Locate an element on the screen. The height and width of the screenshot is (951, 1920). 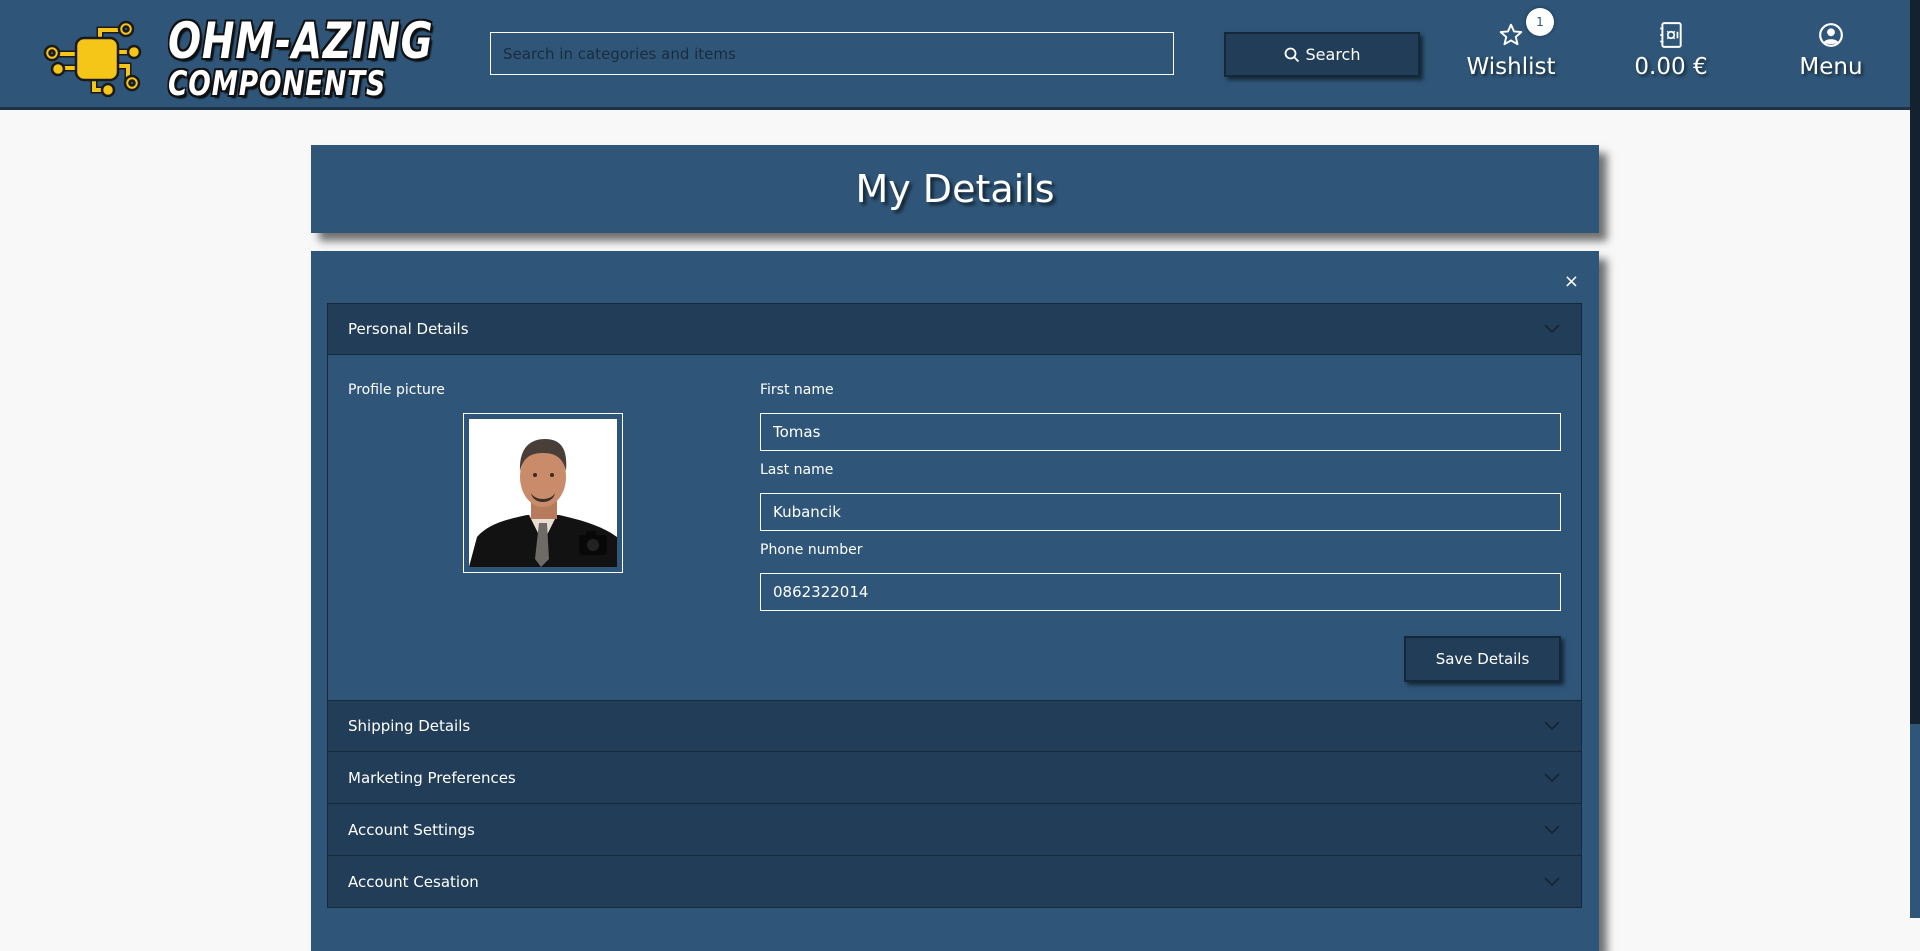
user-circle-icon is located at coordinates (1831, 35).